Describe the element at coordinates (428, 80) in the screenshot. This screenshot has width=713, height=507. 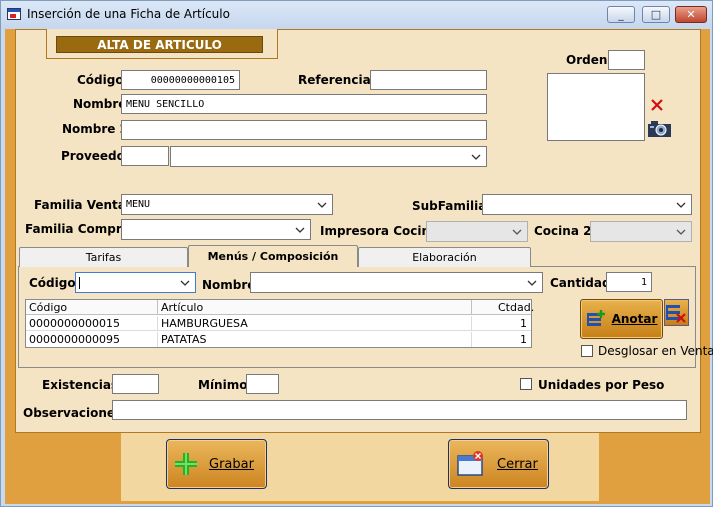
I see `referencia-field` at that location.